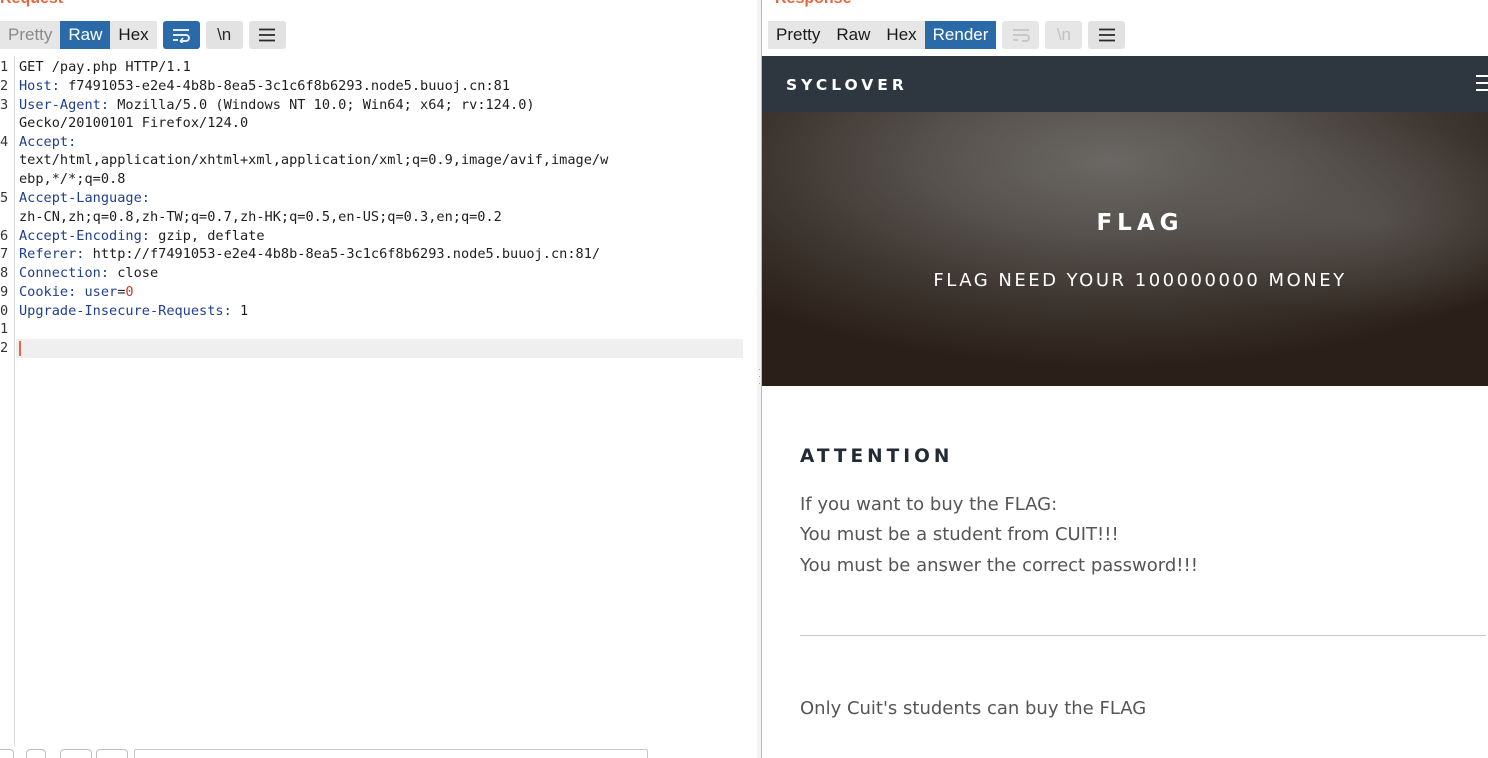 The width and height of the screenshot is (1488, 758). What do you see at coordinates (973, 708) in the screenshot?
I see `footer-note: Only Cuit's students can buy the FLAG` at bounding box center [973, 708].